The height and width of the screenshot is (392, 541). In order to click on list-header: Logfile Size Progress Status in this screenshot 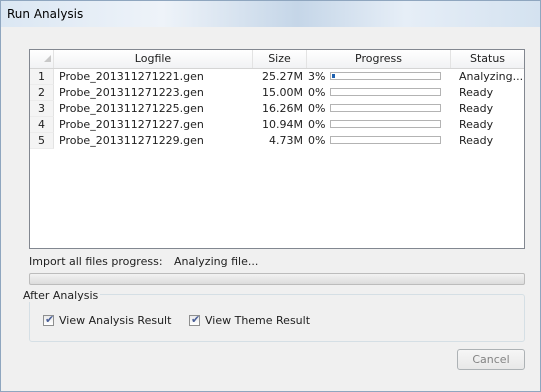, I will do `click(277, 59)`.